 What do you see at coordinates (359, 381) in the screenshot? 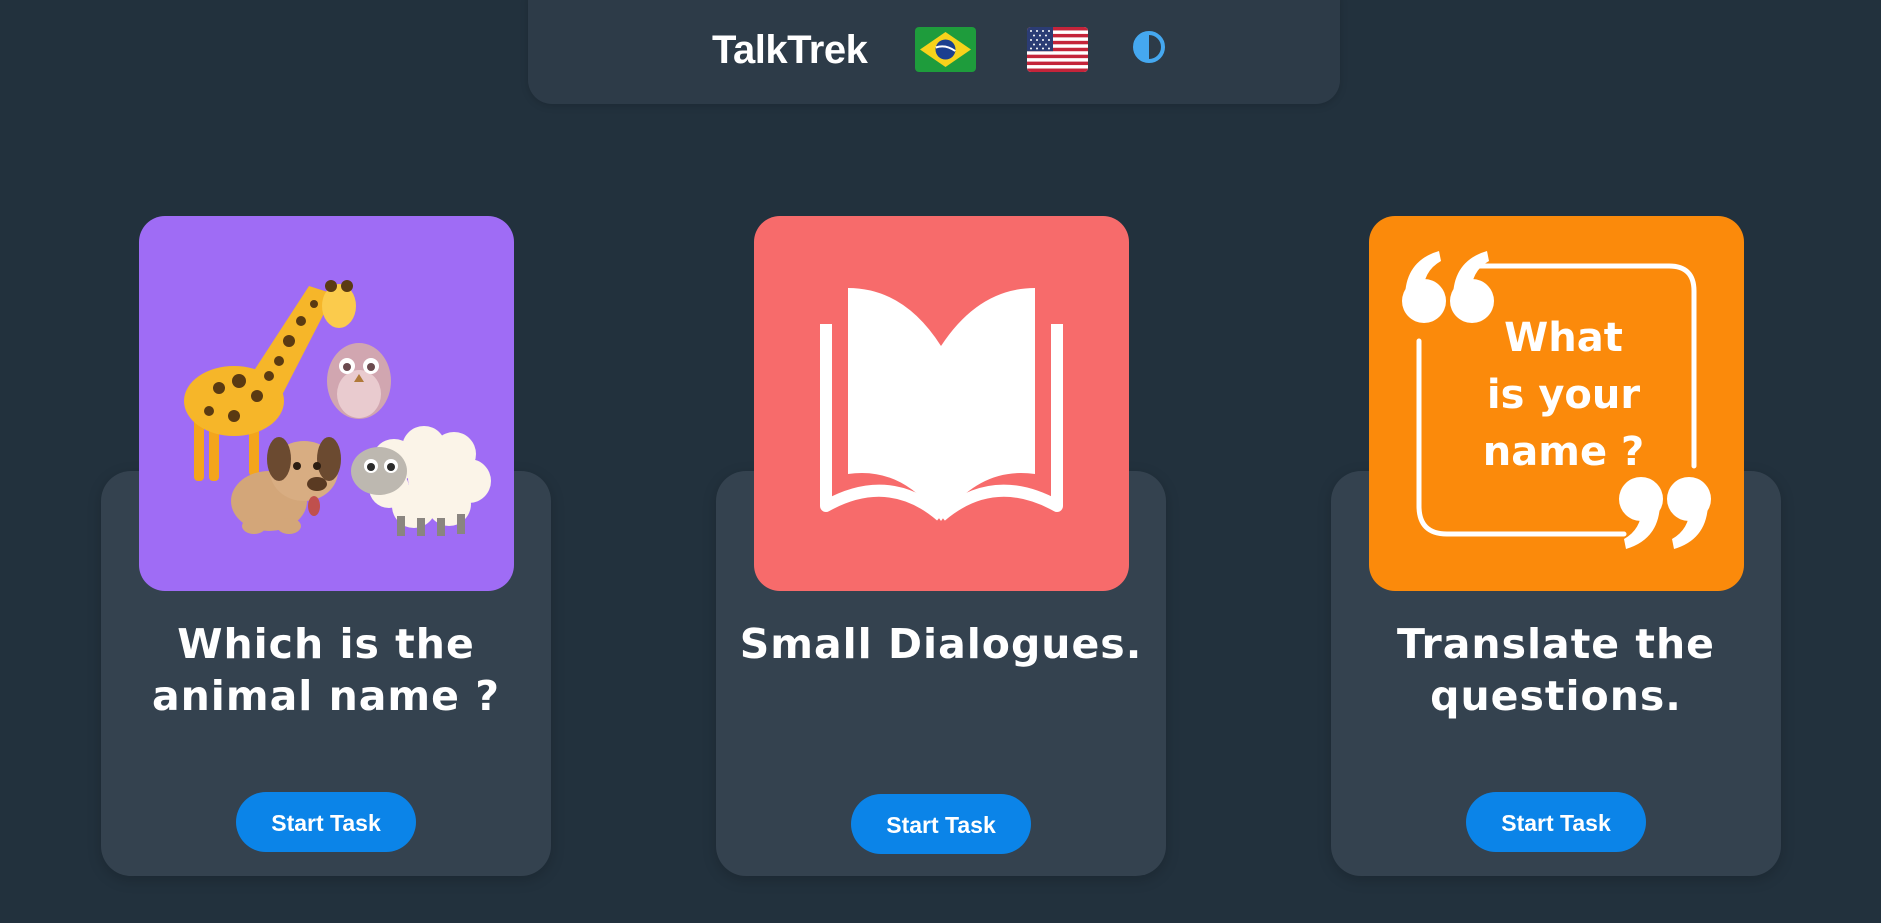
I see `owl-icon` at bounding box center [359, 381].